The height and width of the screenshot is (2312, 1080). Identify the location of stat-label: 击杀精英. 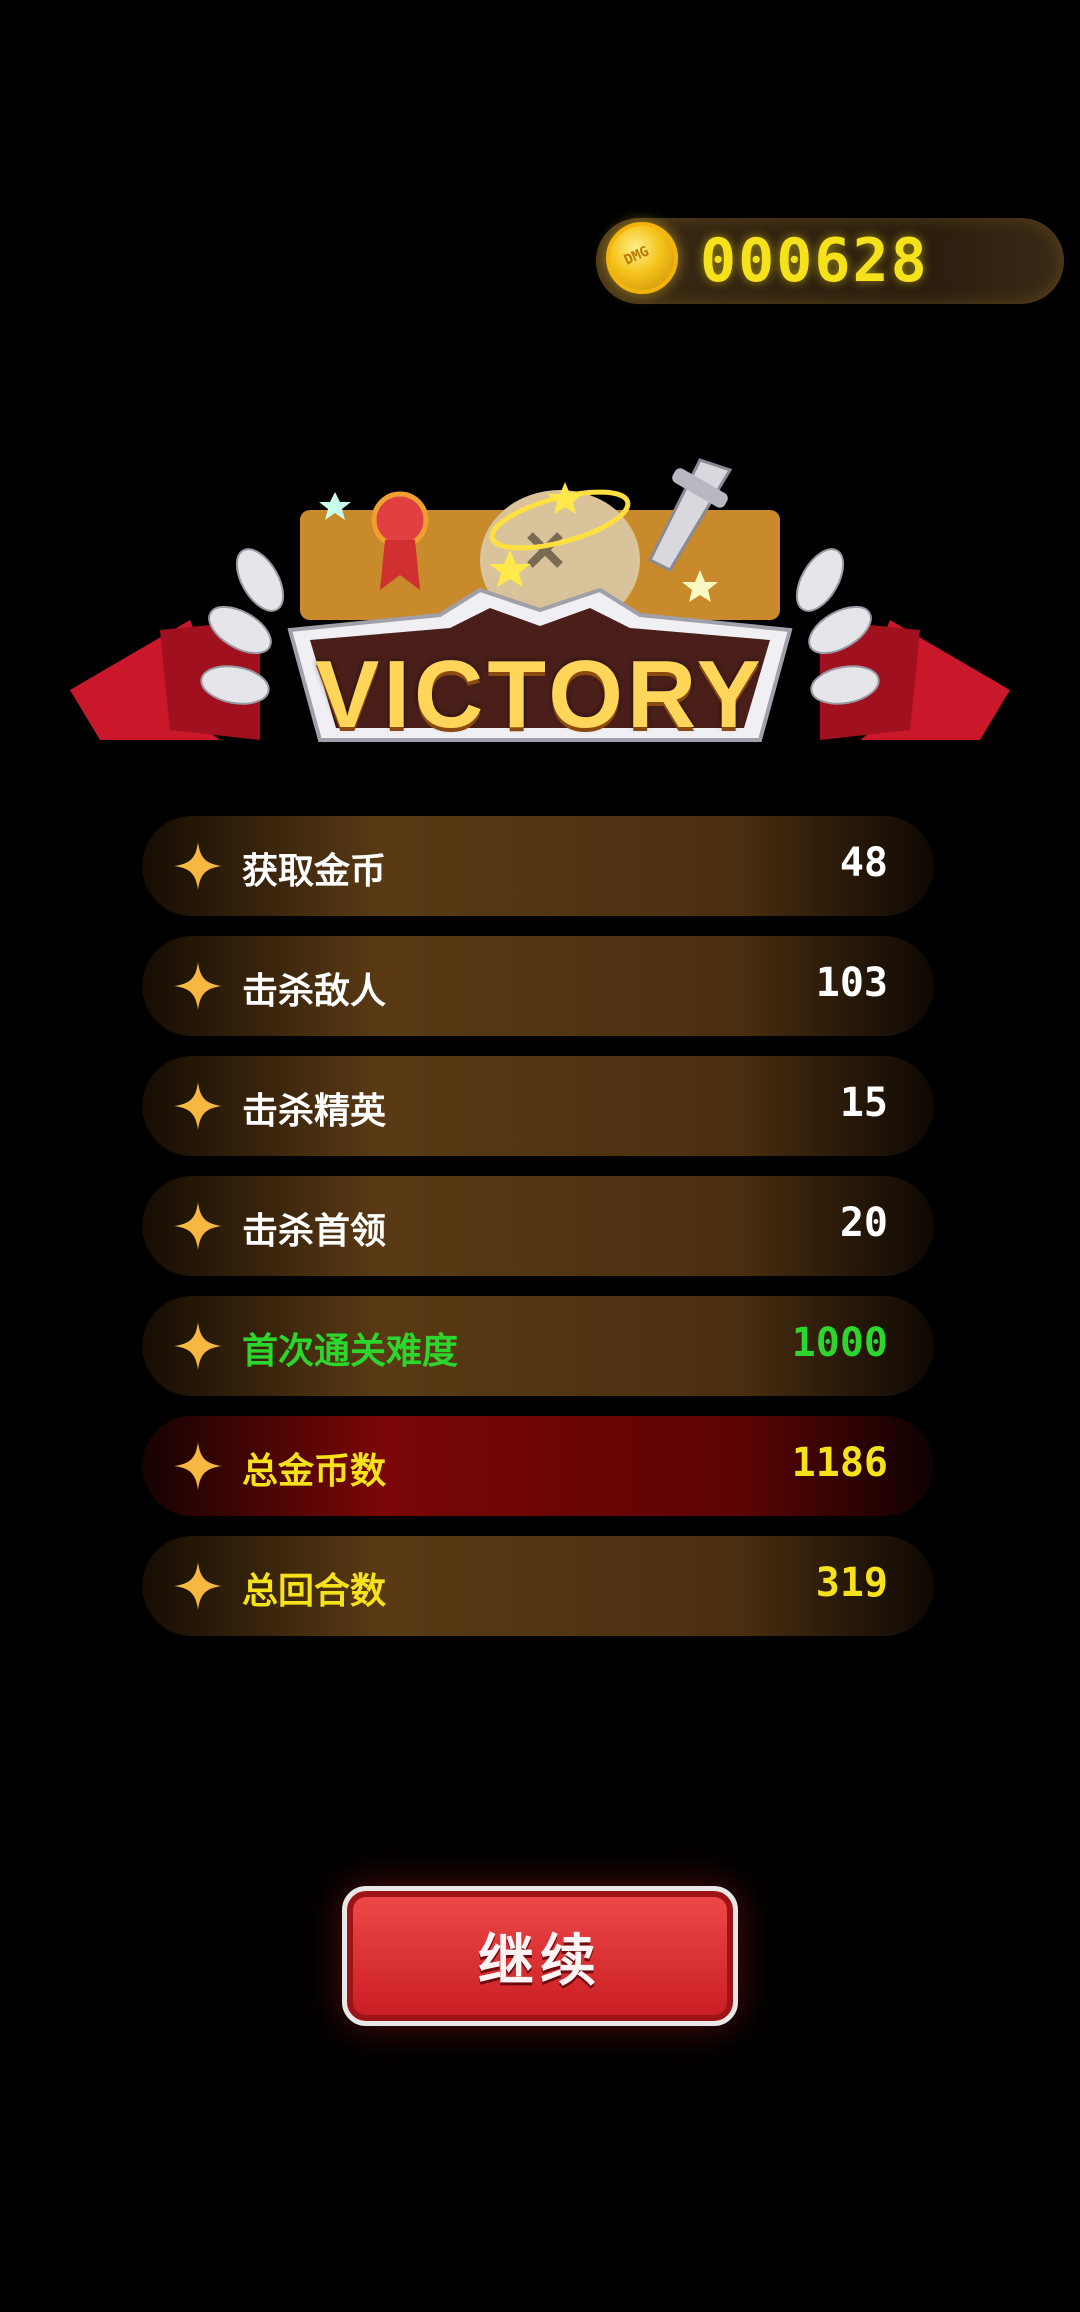
(314, 1111).